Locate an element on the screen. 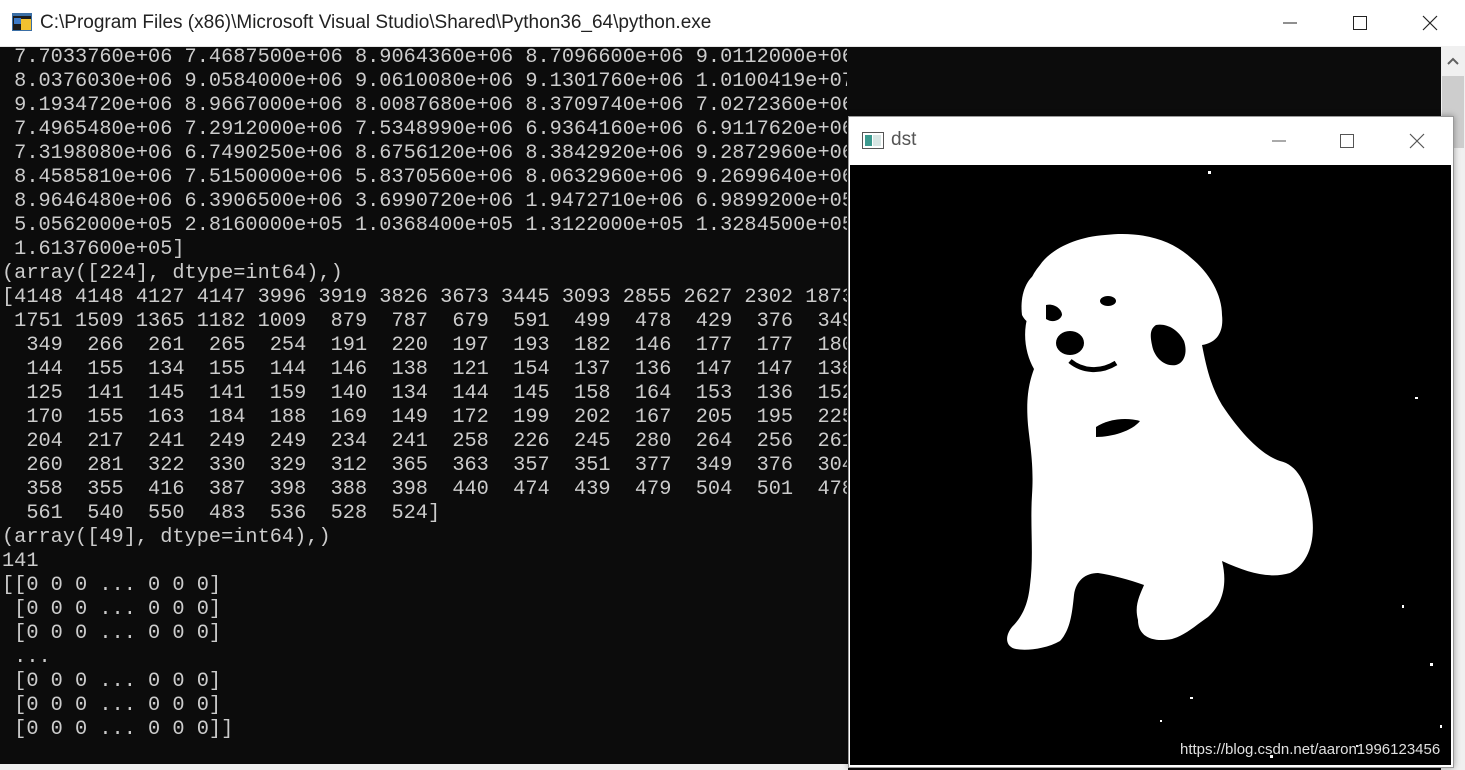  console-line: [[0 0 0 ... 0 0 0] is located at coordinates (112, 585).